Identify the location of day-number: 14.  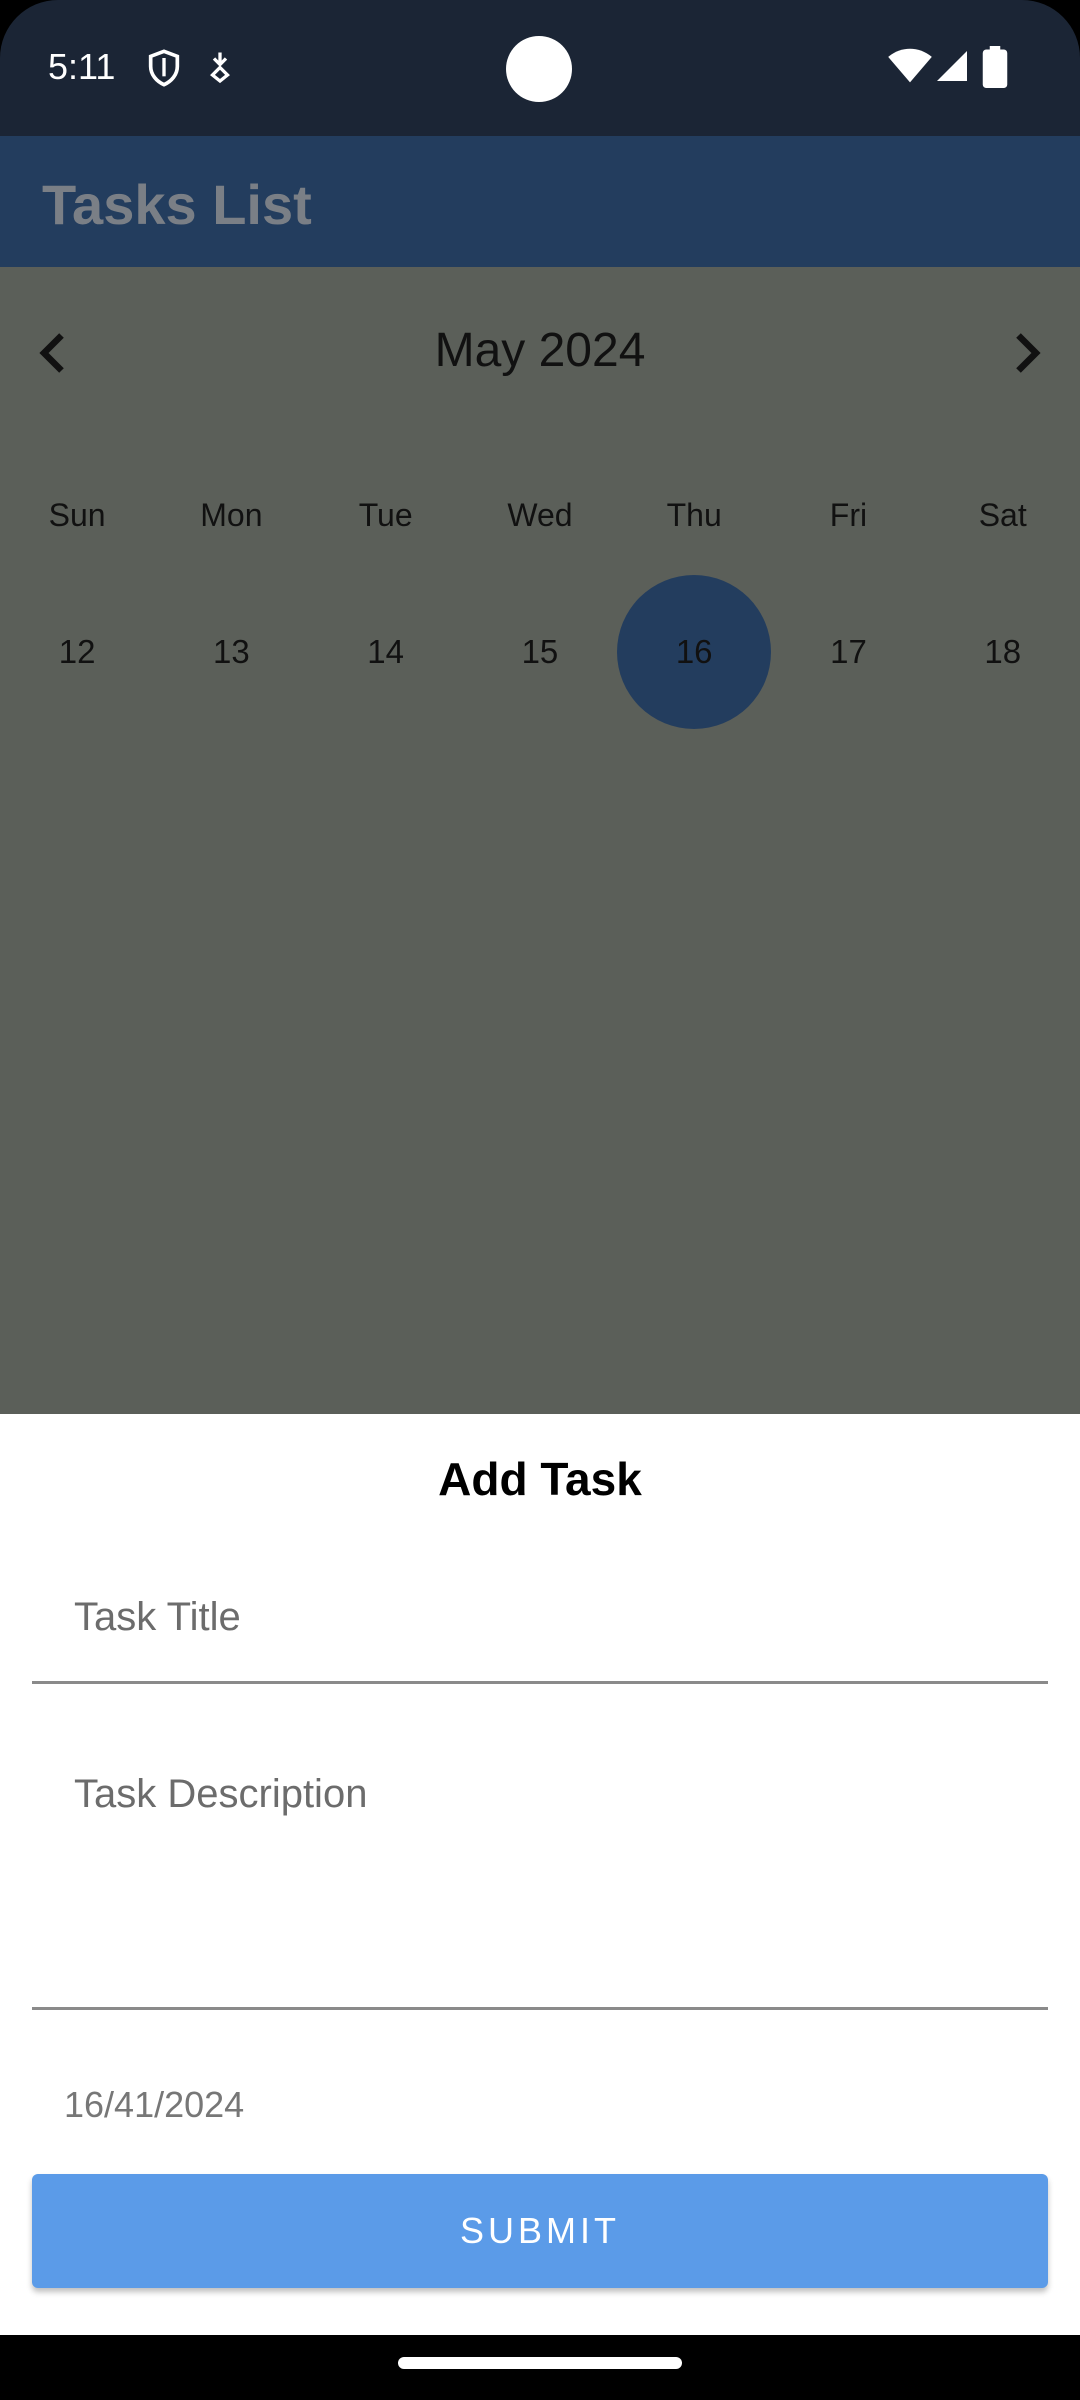
(386, 651).